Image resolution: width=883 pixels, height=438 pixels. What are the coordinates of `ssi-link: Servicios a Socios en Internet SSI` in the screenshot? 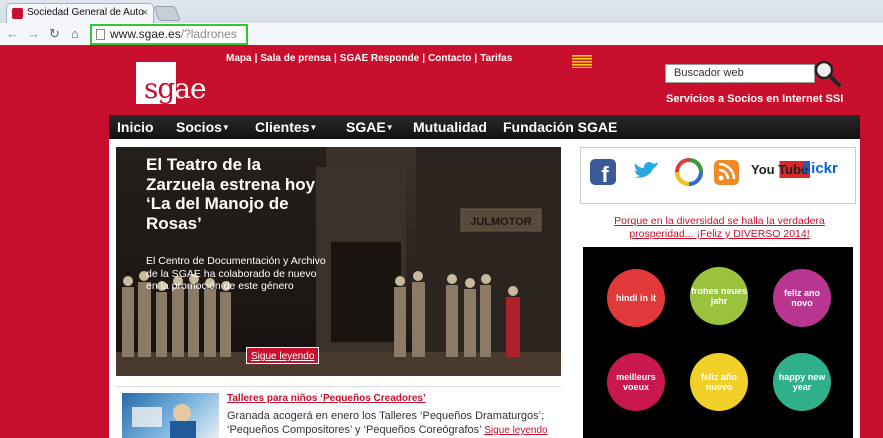 It's located at (754, 99).